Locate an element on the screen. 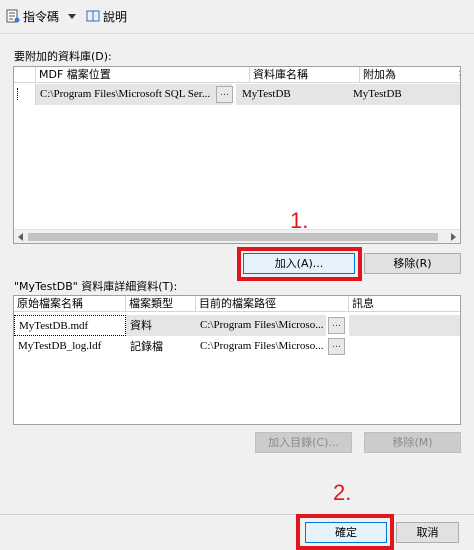  script-dropdown: 指令碼 is located at coordinates (41, 16).